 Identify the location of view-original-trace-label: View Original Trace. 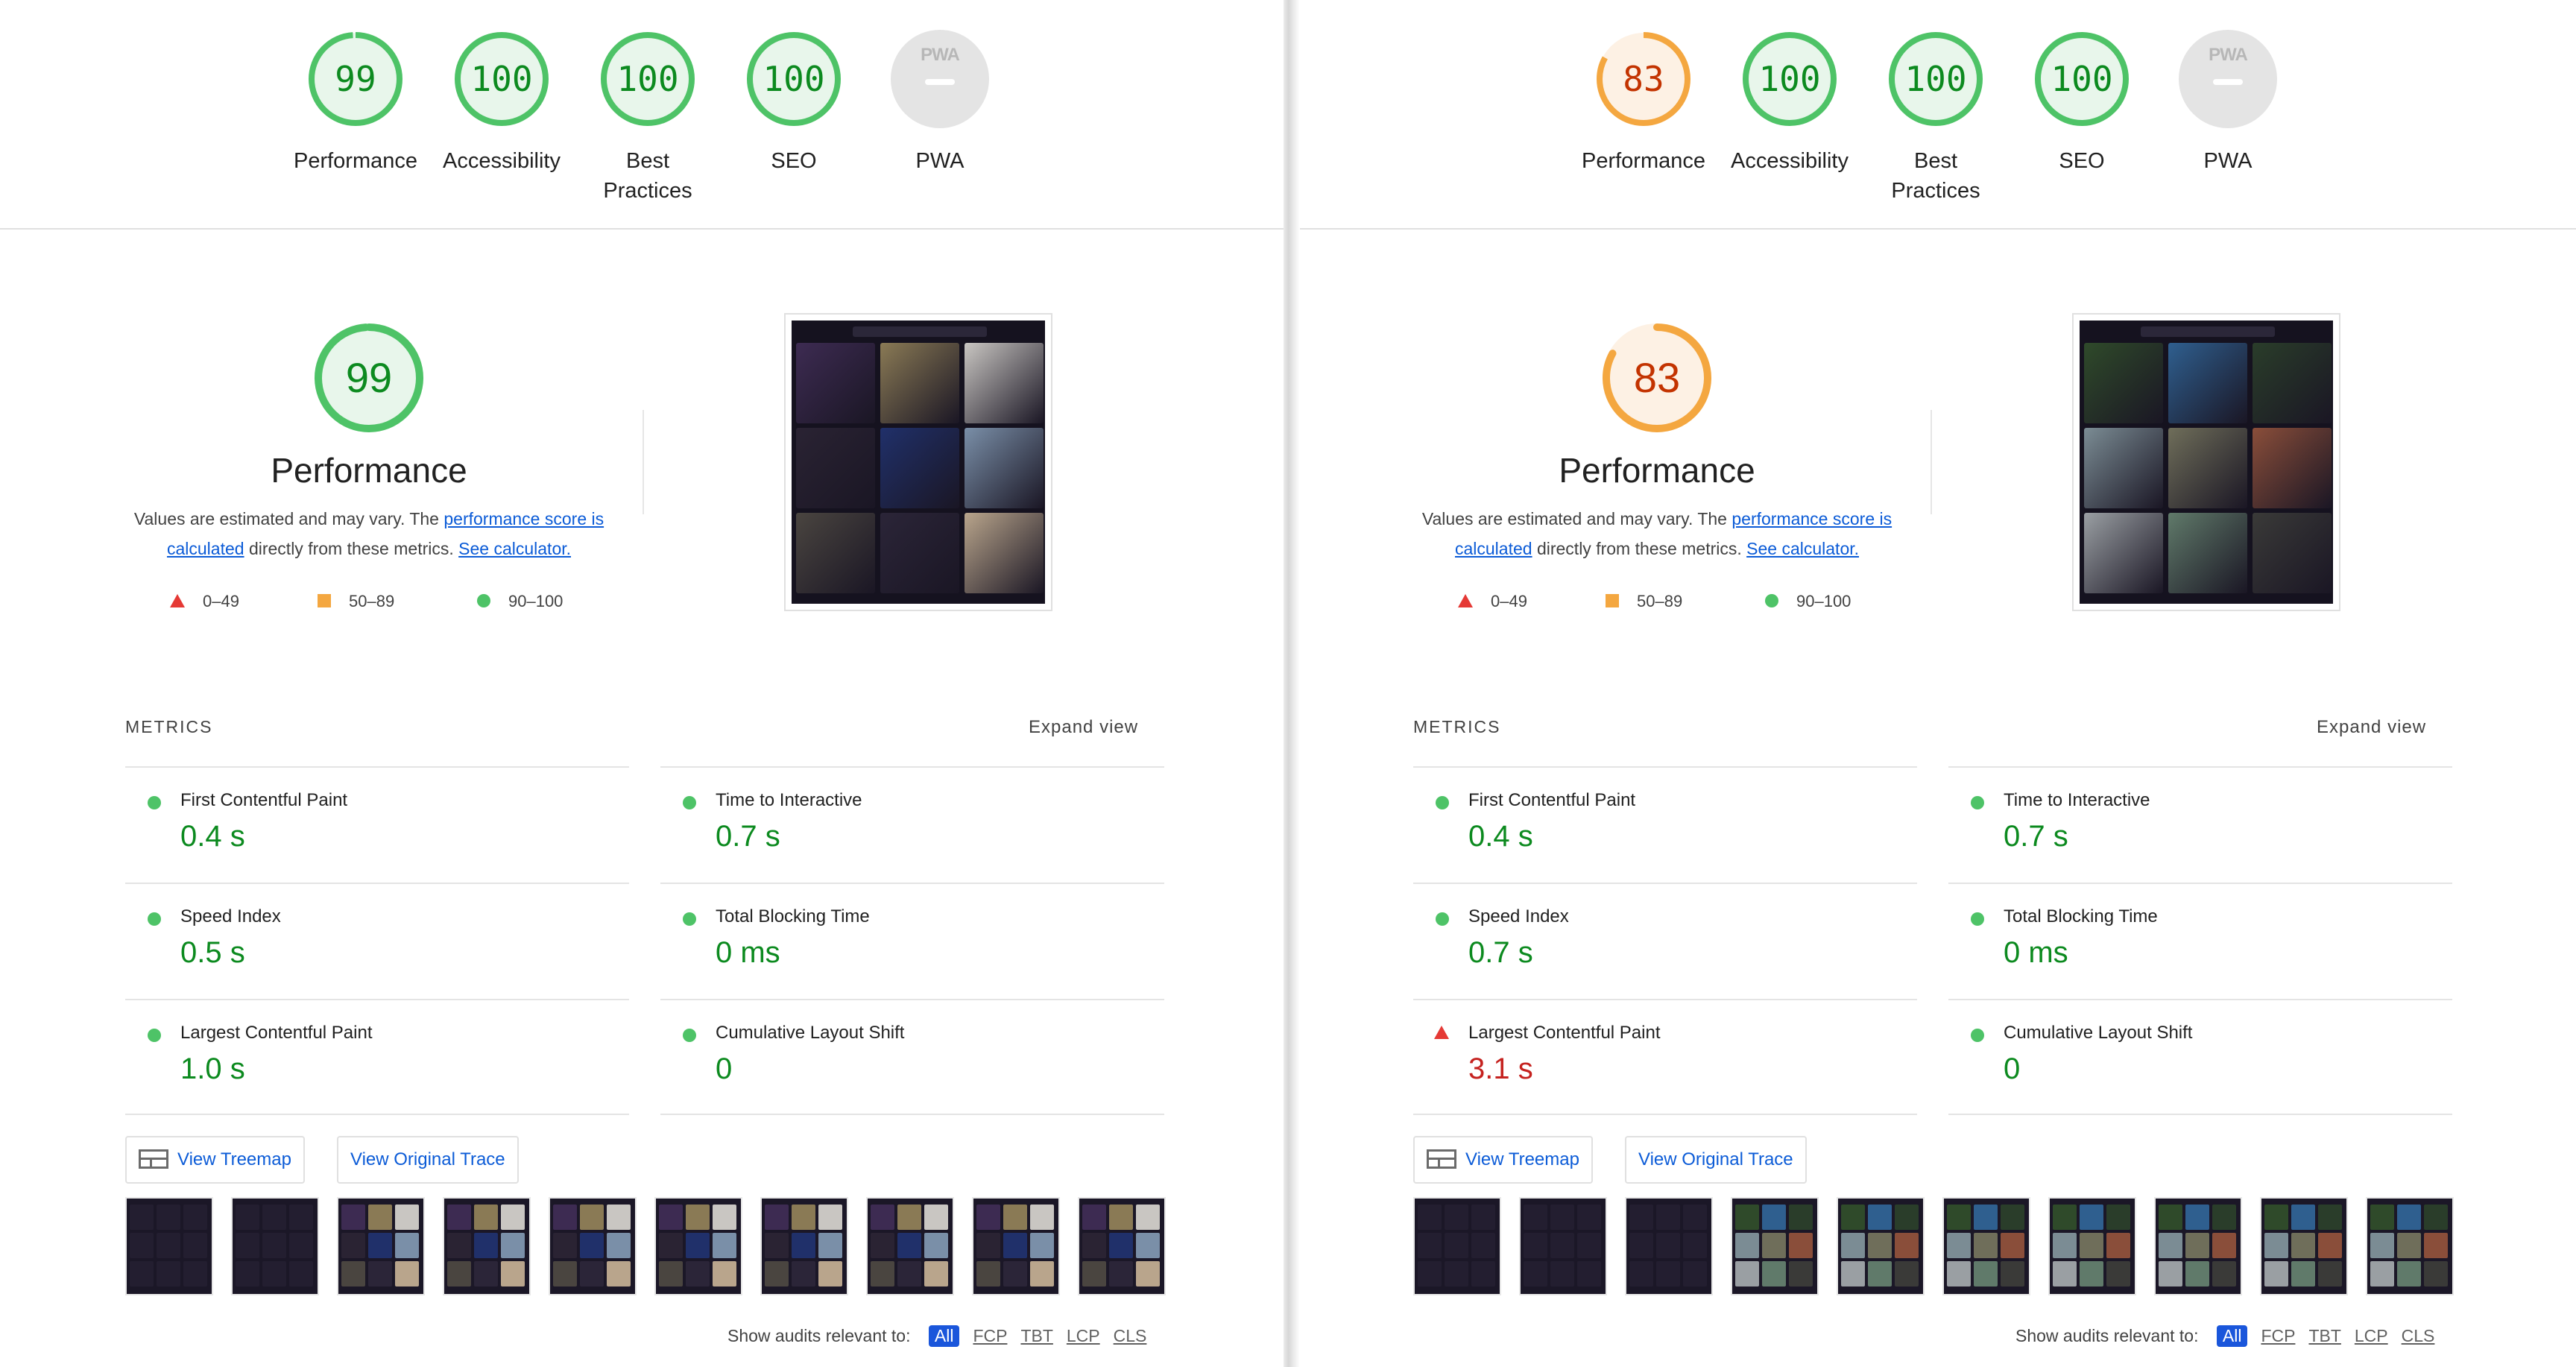
(428, 1159).